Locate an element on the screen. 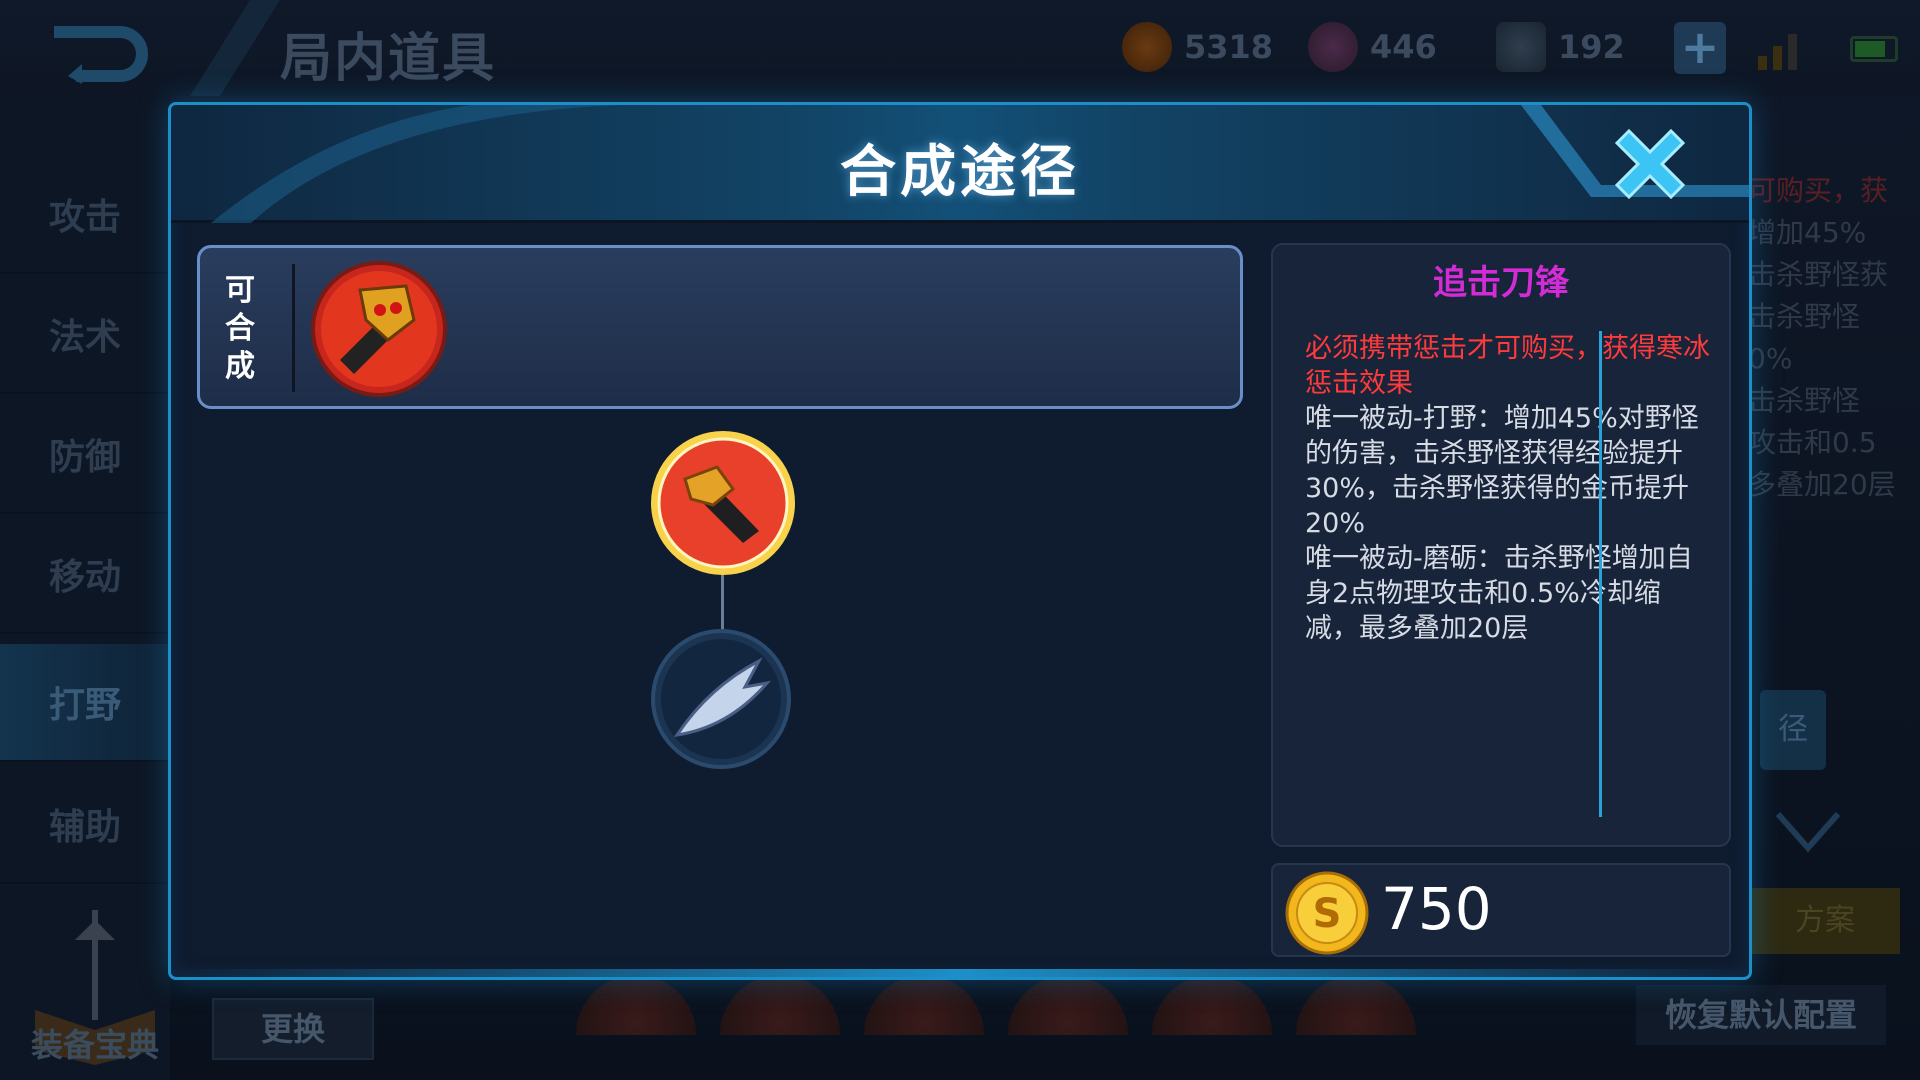 Image resolution: width=1920 pixels, height=1080 pixels. svg-text: S is located at coordinates (1327, 914).